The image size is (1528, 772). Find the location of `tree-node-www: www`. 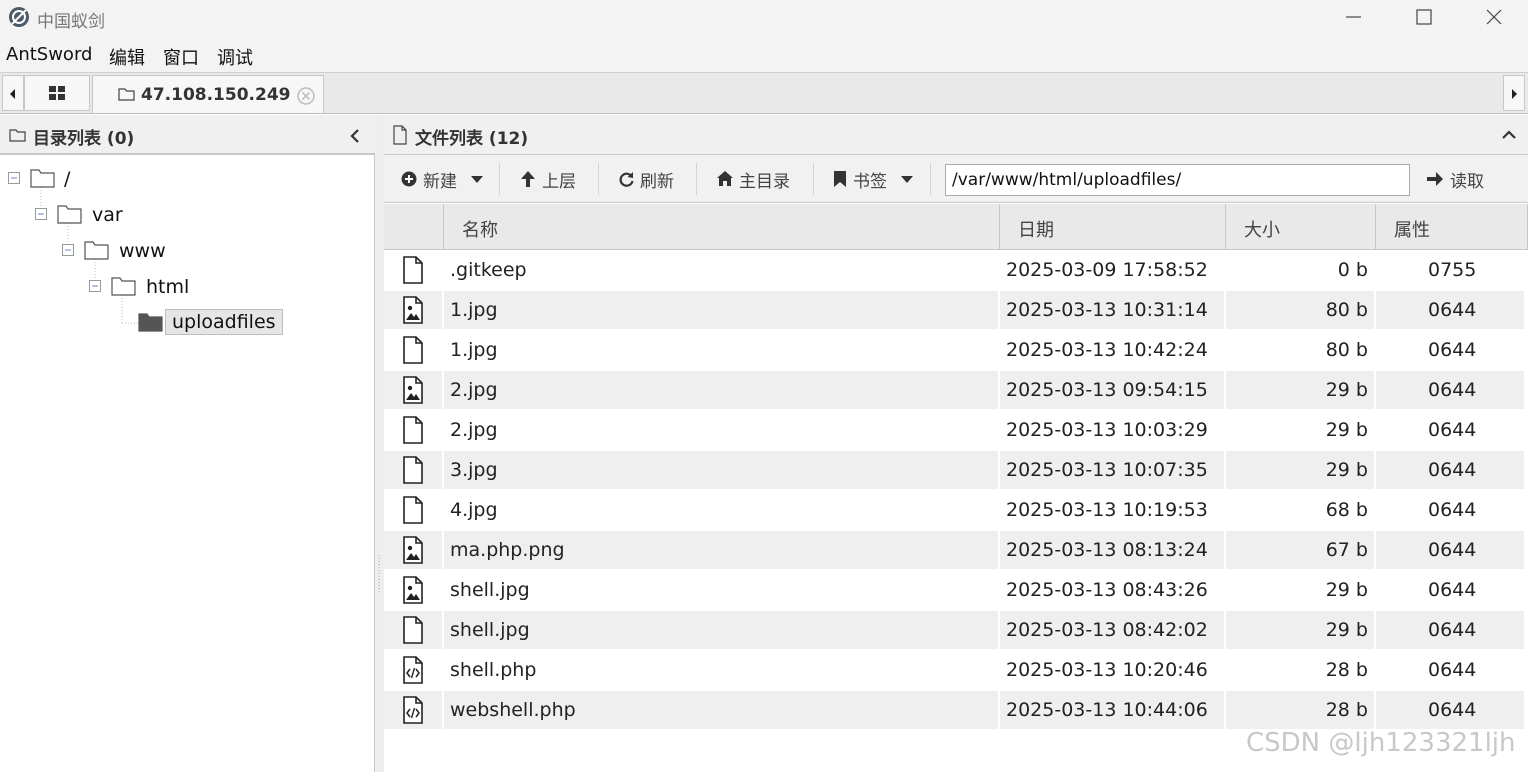

tree-node-www: www is located at coordinates (187, 250).